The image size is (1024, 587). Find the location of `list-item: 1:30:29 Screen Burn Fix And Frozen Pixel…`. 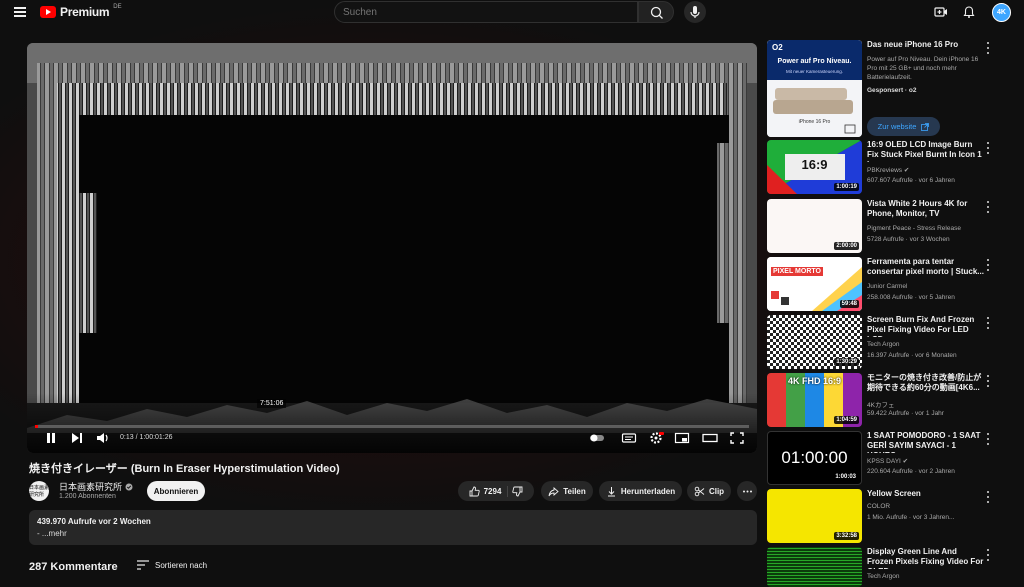

list-item: 1:30:29 Screen Burn Fix And Frozen Pixel… is located at coordinates (887, 343).